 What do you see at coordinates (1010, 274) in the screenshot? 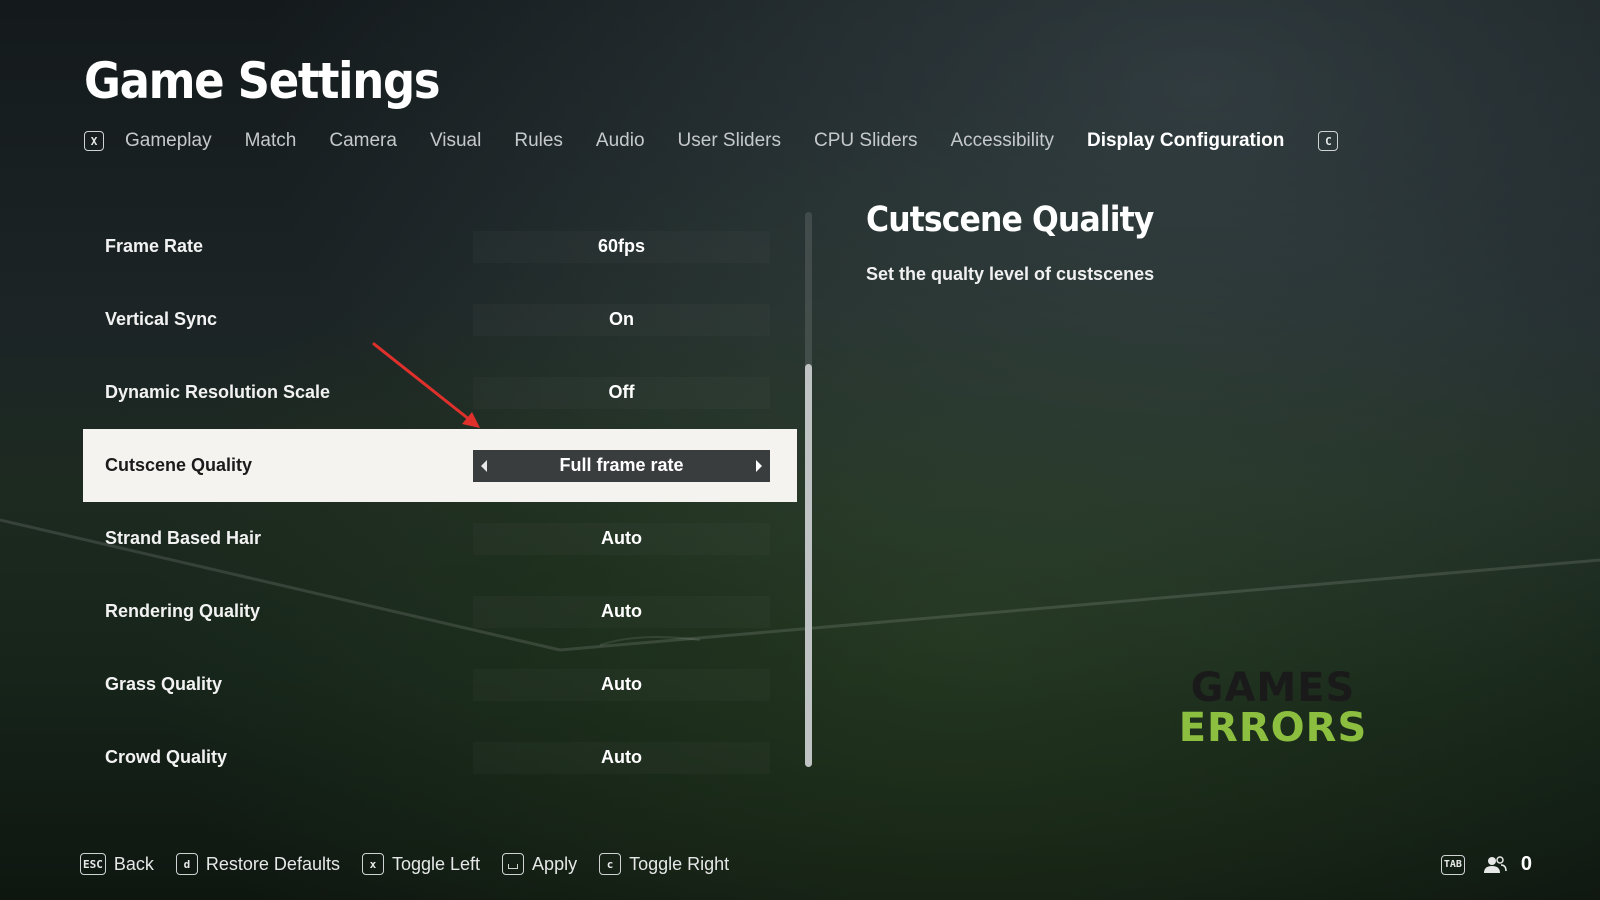
I see `detail-description: Set the qualty level of custscenes` at bounding box center [1010, 274].